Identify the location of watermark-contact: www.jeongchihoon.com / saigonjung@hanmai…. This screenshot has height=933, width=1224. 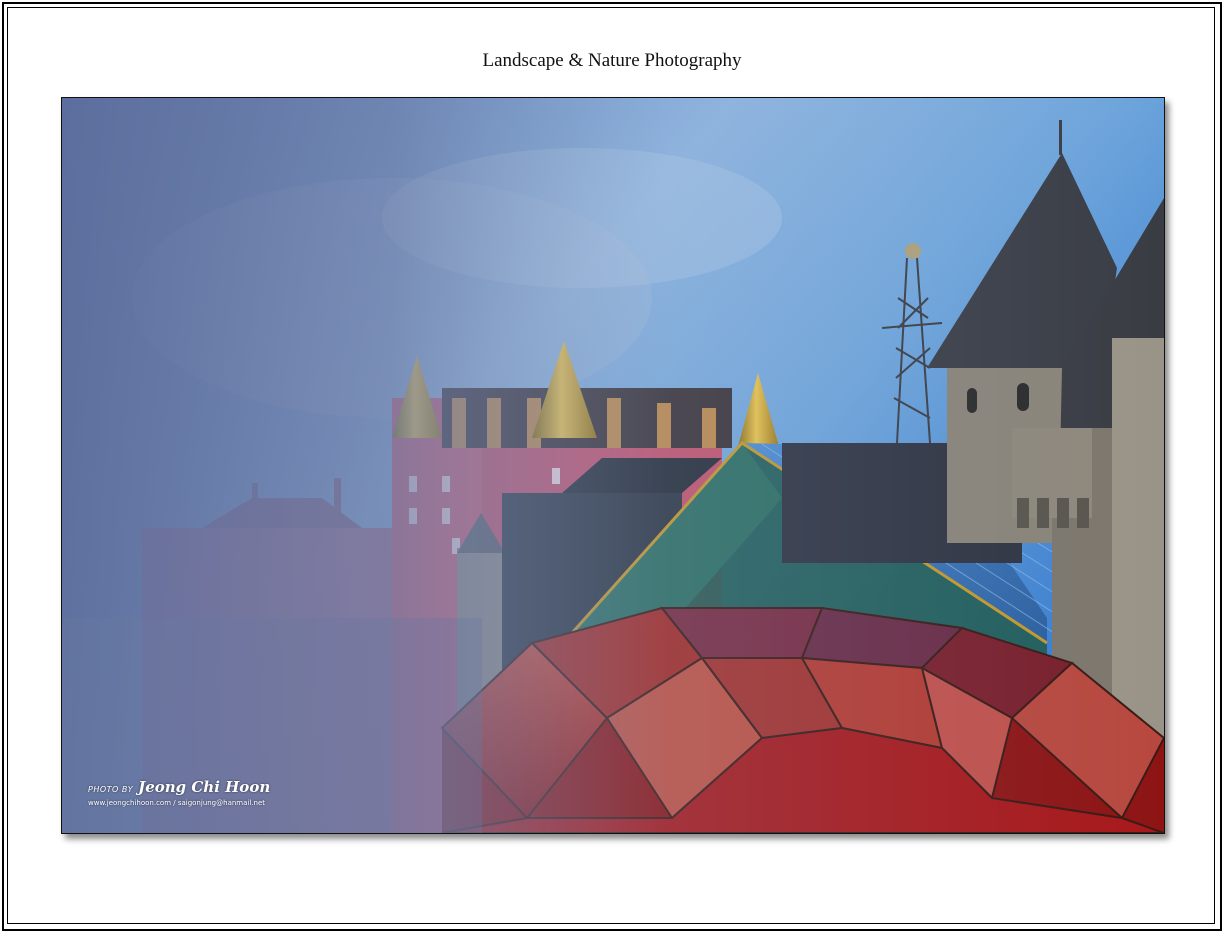
(177, 803).